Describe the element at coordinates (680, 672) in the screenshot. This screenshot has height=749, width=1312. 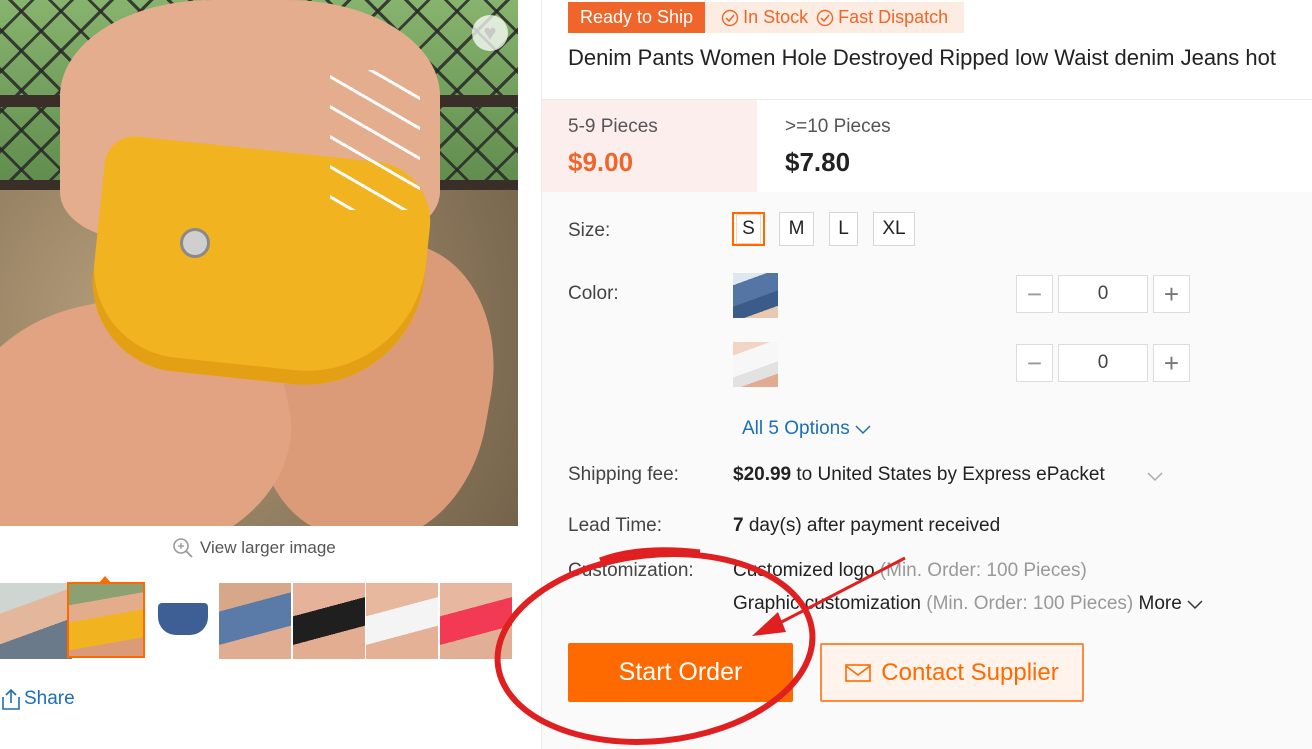
I see `start-order-button: Start Order` at that location.